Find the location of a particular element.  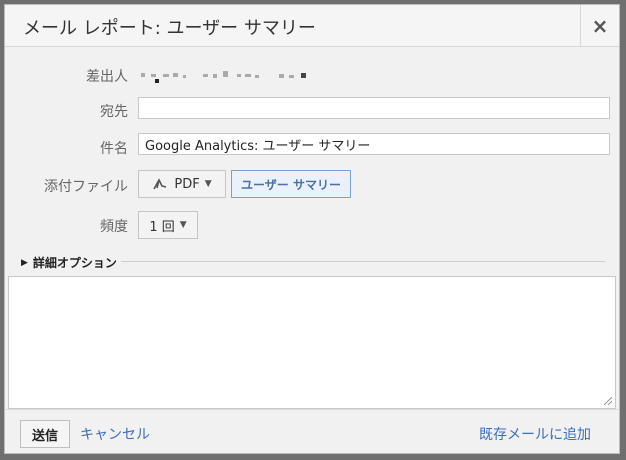

triangle-right-icon: ▶ is located at coordinates (24, 262).